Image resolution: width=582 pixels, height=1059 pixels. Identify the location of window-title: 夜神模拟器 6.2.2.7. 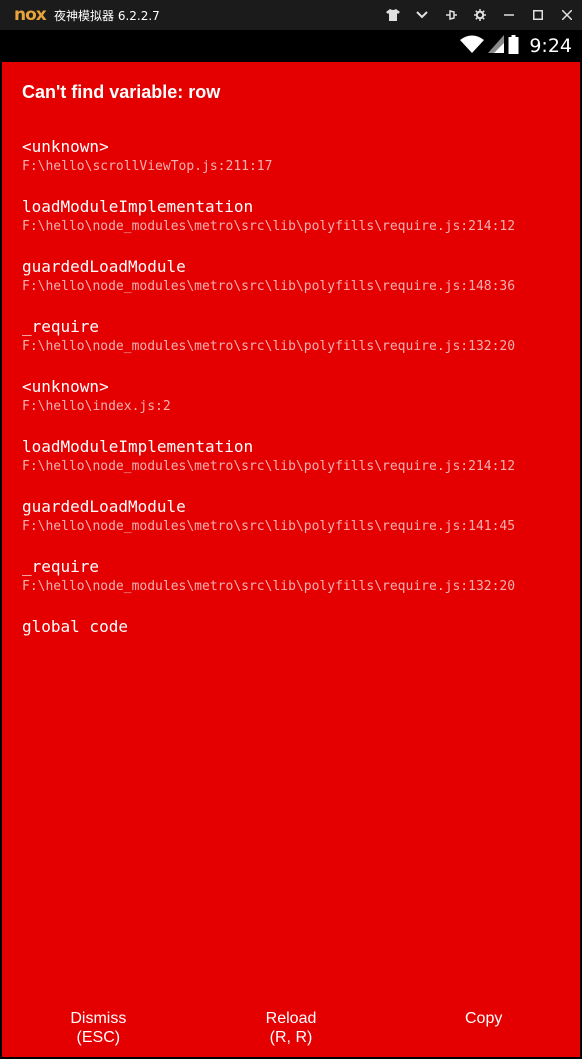
(107, 15).